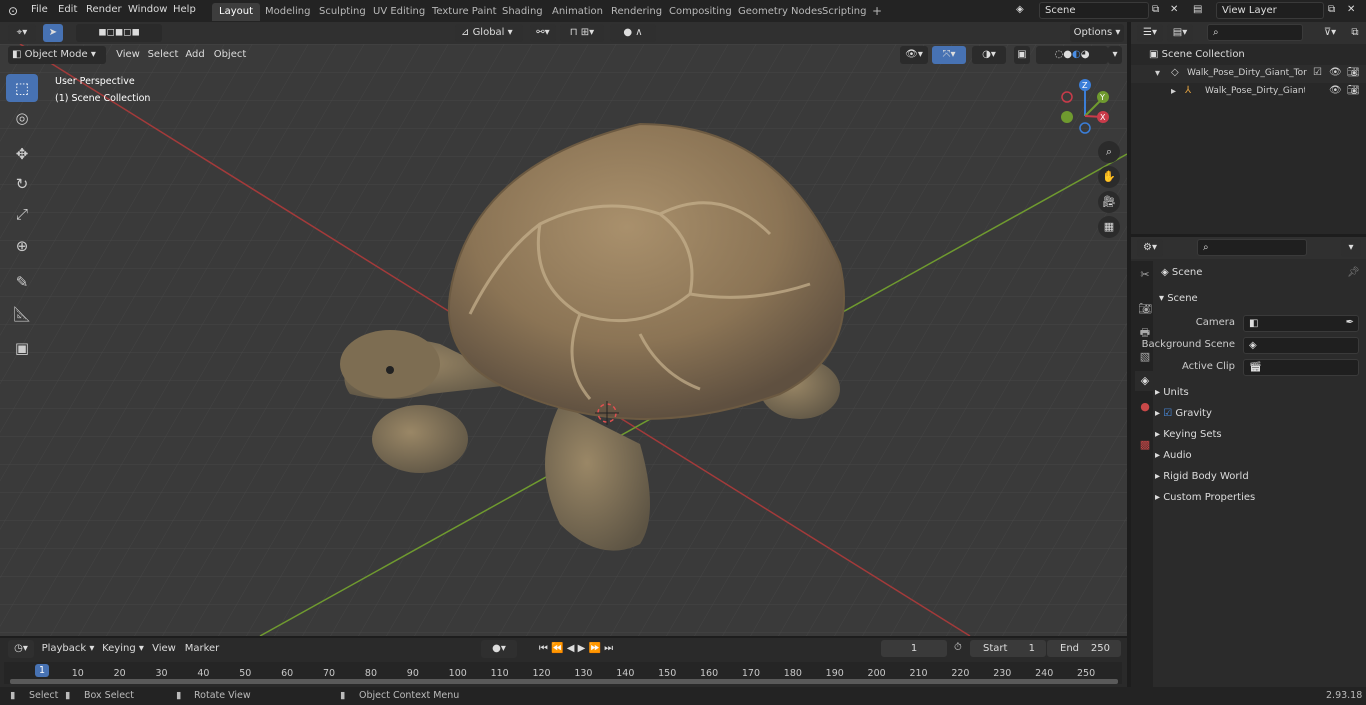 Image resolution: width=1366 pixels, height=705 pixels. I want to click on scale-tool-icon: ⤢, so click(22, 214).